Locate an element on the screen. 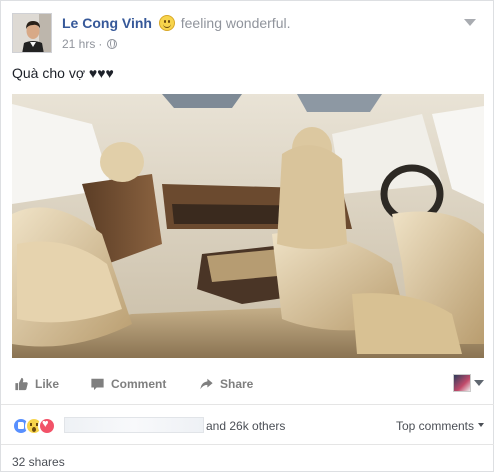 The height and width of the screenshot is (472, 494). post-timestamp: 21 hrs is located at coordinates (78, 44).